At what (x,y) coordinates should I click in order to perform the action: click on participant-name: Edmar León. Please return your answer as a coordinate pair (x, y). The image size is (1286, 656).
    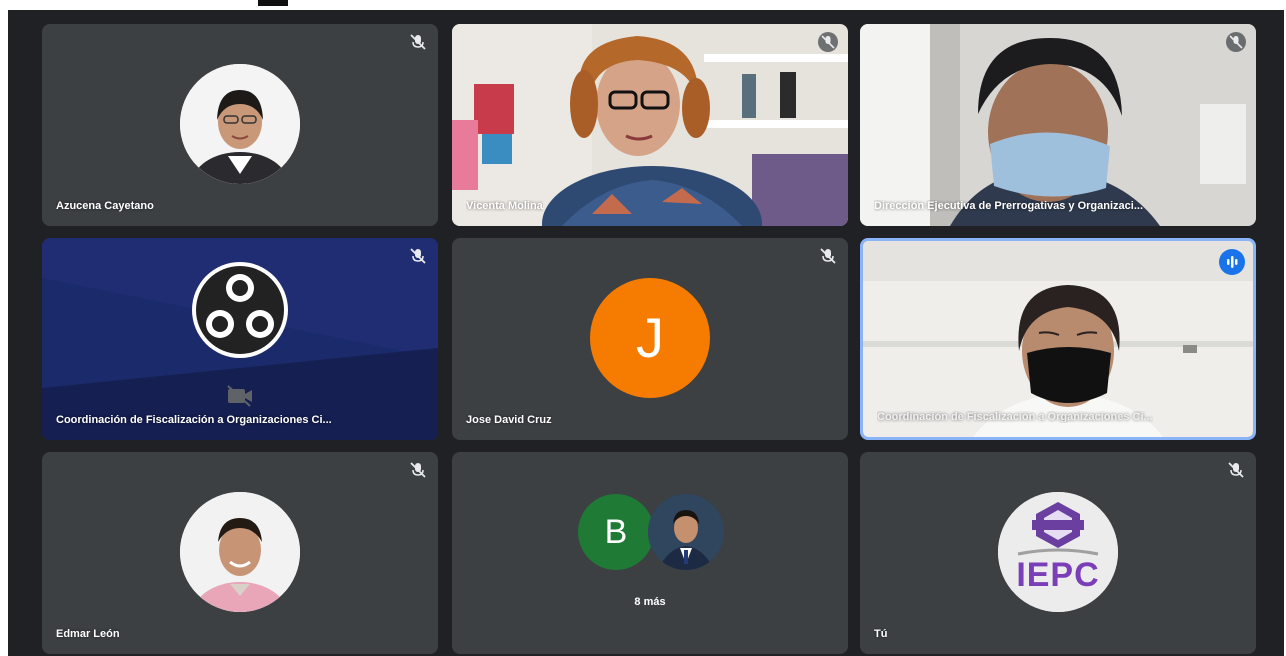
    Looking at the image, I should click on (88, 634).